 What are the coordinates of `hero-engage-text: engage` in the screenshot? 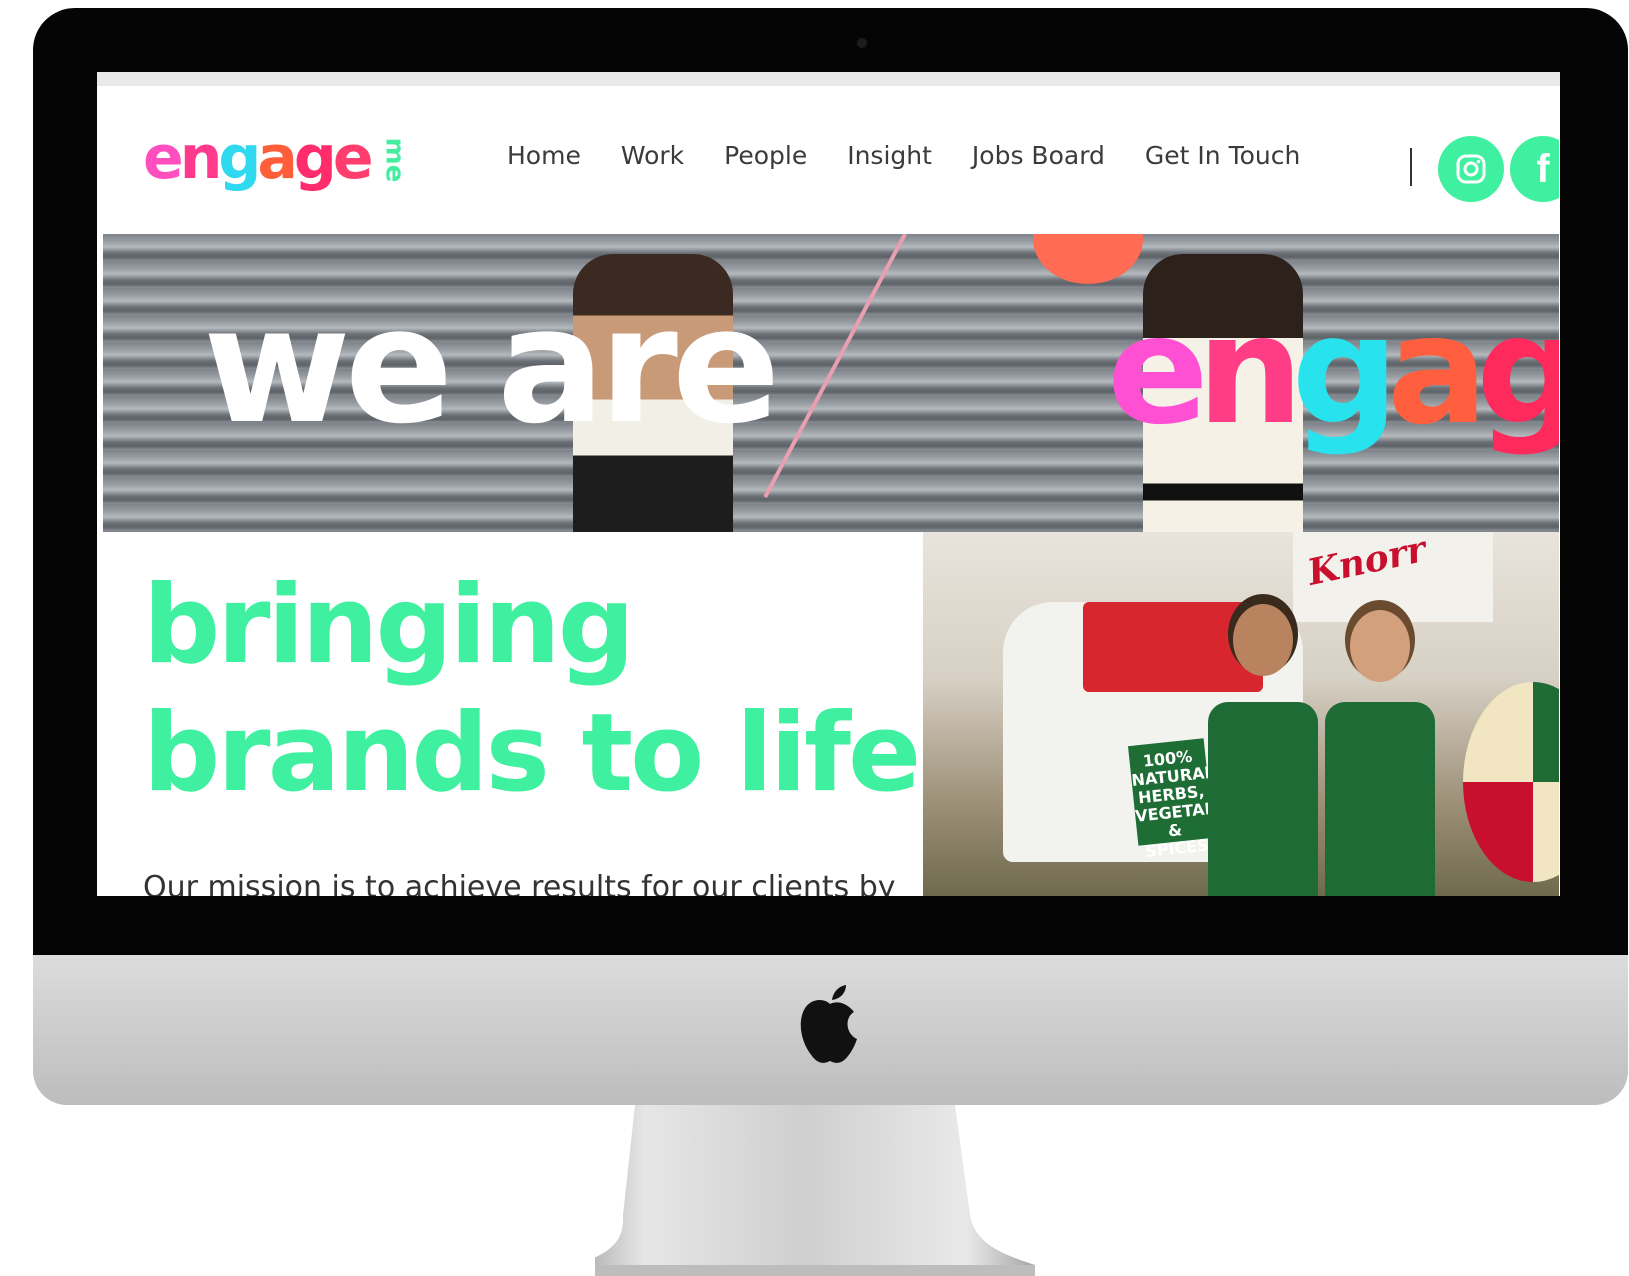 It's located at (1333, 371).